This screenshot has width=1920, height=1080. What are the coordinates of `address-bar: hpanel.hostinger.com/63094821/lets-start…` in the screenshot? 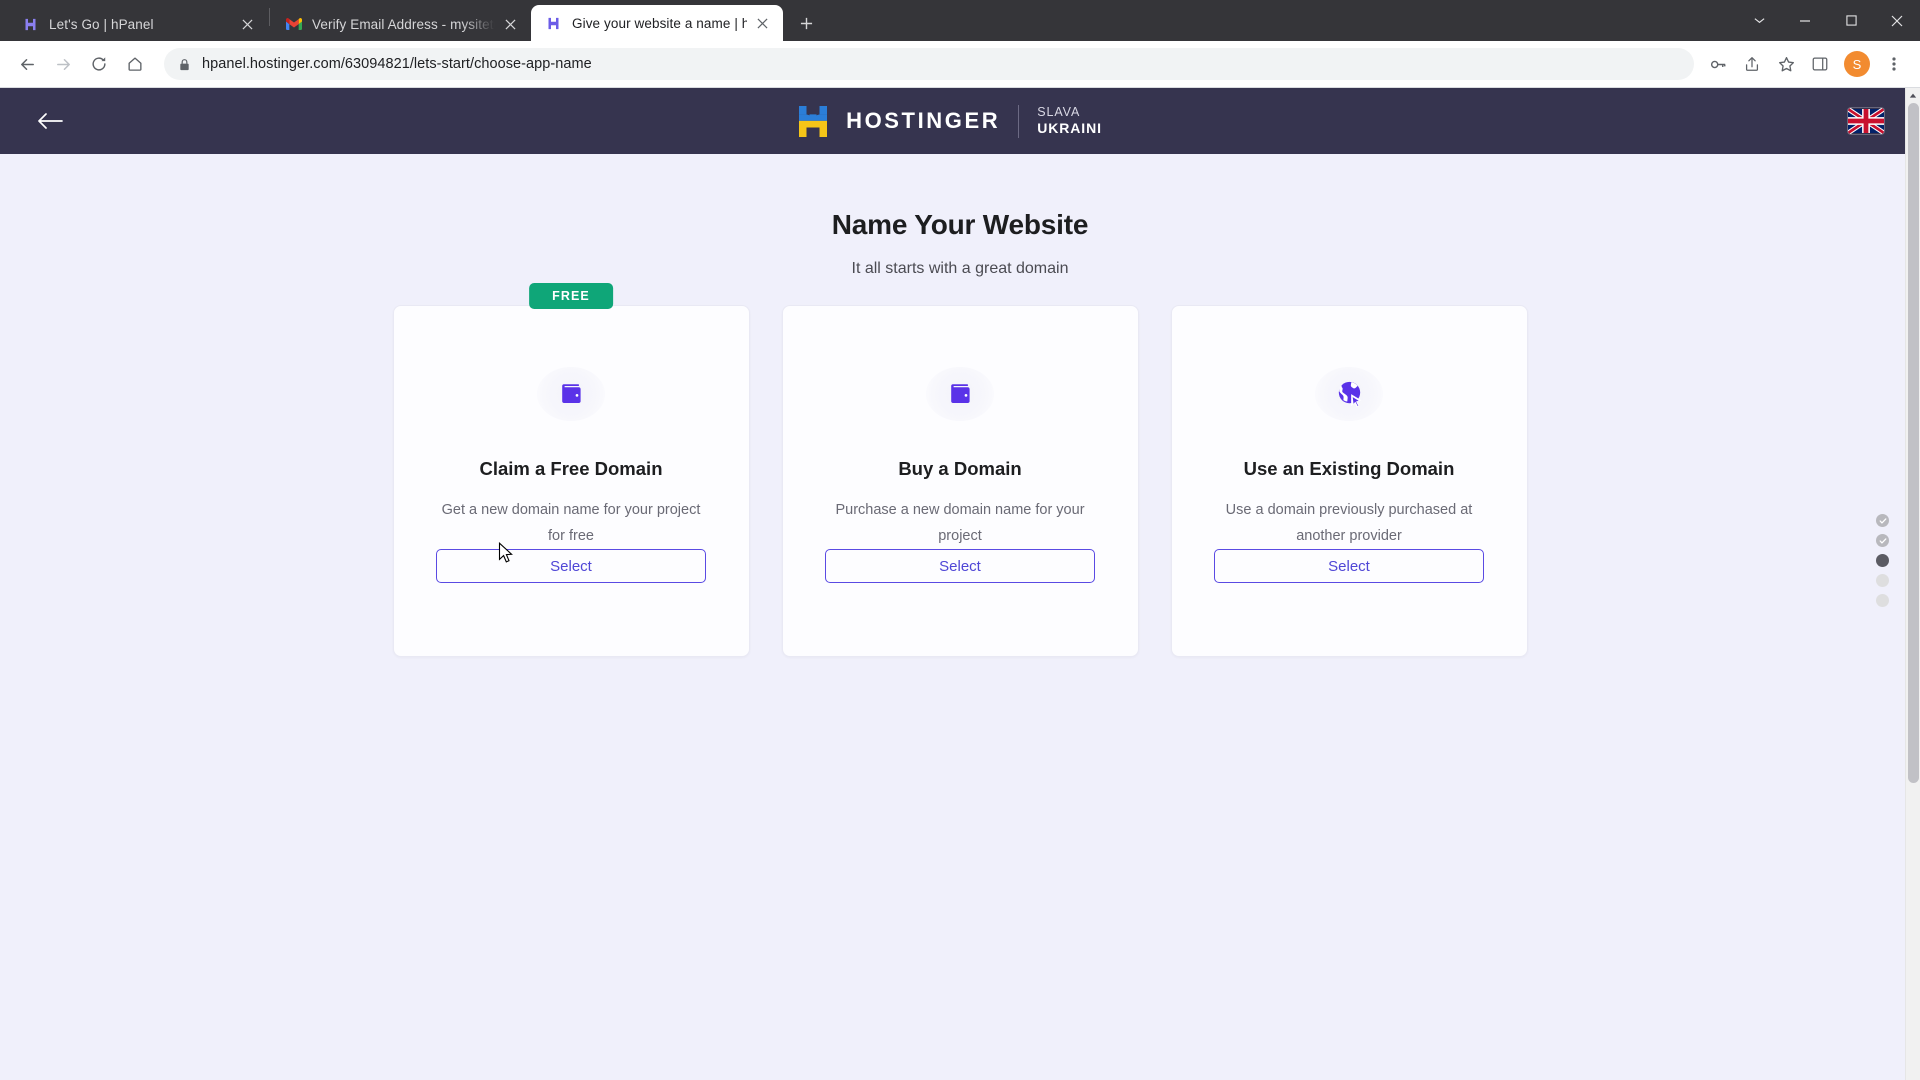 It's located at (929, 64).